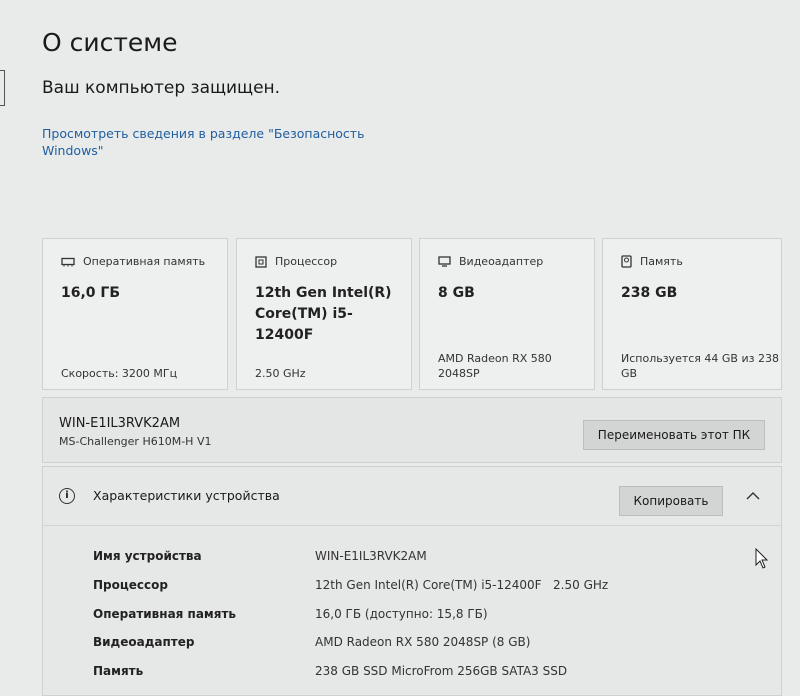 The height and width of the screenshot is (696, 800). Describe the element at coordinates (186, 495) in the screenshot. I see `device-specs-title: Характеристики устройства` at that location.